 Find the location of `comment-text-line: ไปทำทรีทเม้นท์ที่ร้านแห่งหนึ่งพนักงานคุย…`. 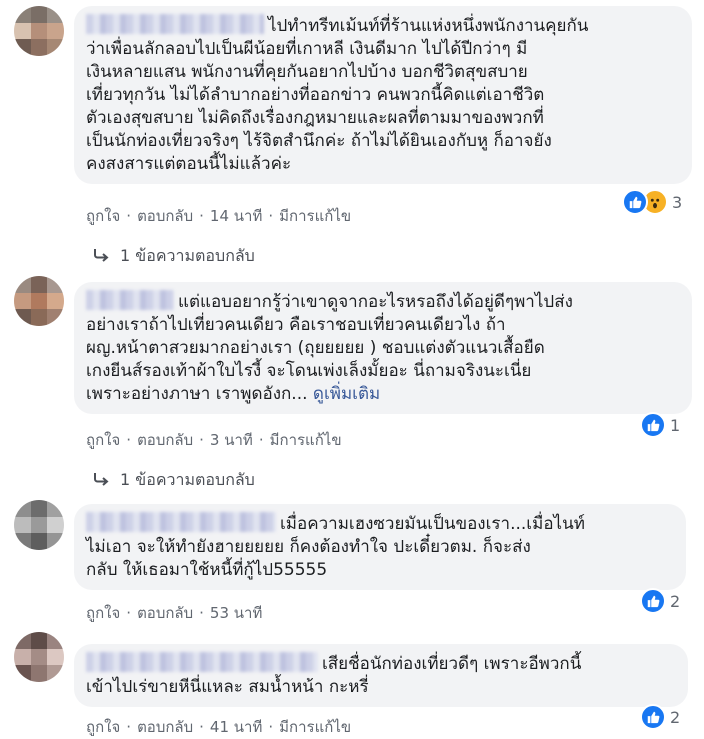

comment-text-line: ไปทำทรีทเม้นท์ที่ร้านแห่งหนึ่งพนักงานคุย… is located at coordinates (428, 26).